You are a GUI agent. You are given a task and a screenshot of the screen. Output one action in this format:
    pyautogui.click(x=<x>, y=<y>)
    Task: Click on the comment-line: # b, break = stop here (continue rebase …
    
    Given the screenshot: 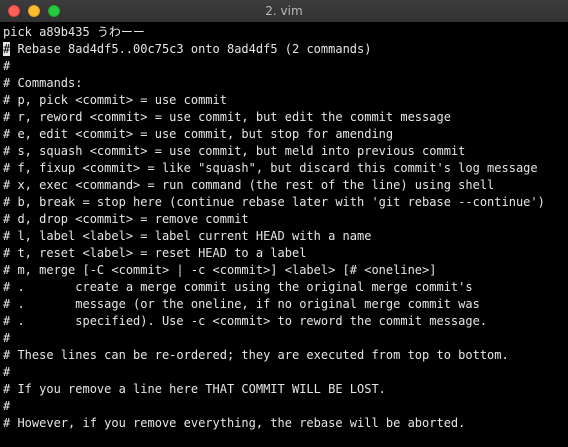 What is the action you would take?
    pyautogui.click(x=285, y=202)
    